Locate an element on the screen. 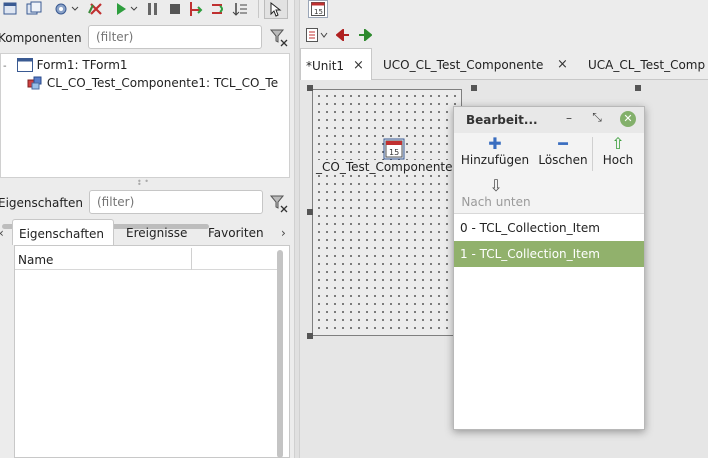 Image resolution: width=708 pixels, height=458 pixels. form-design-surface: 15 is located at coordinates (387, 212).